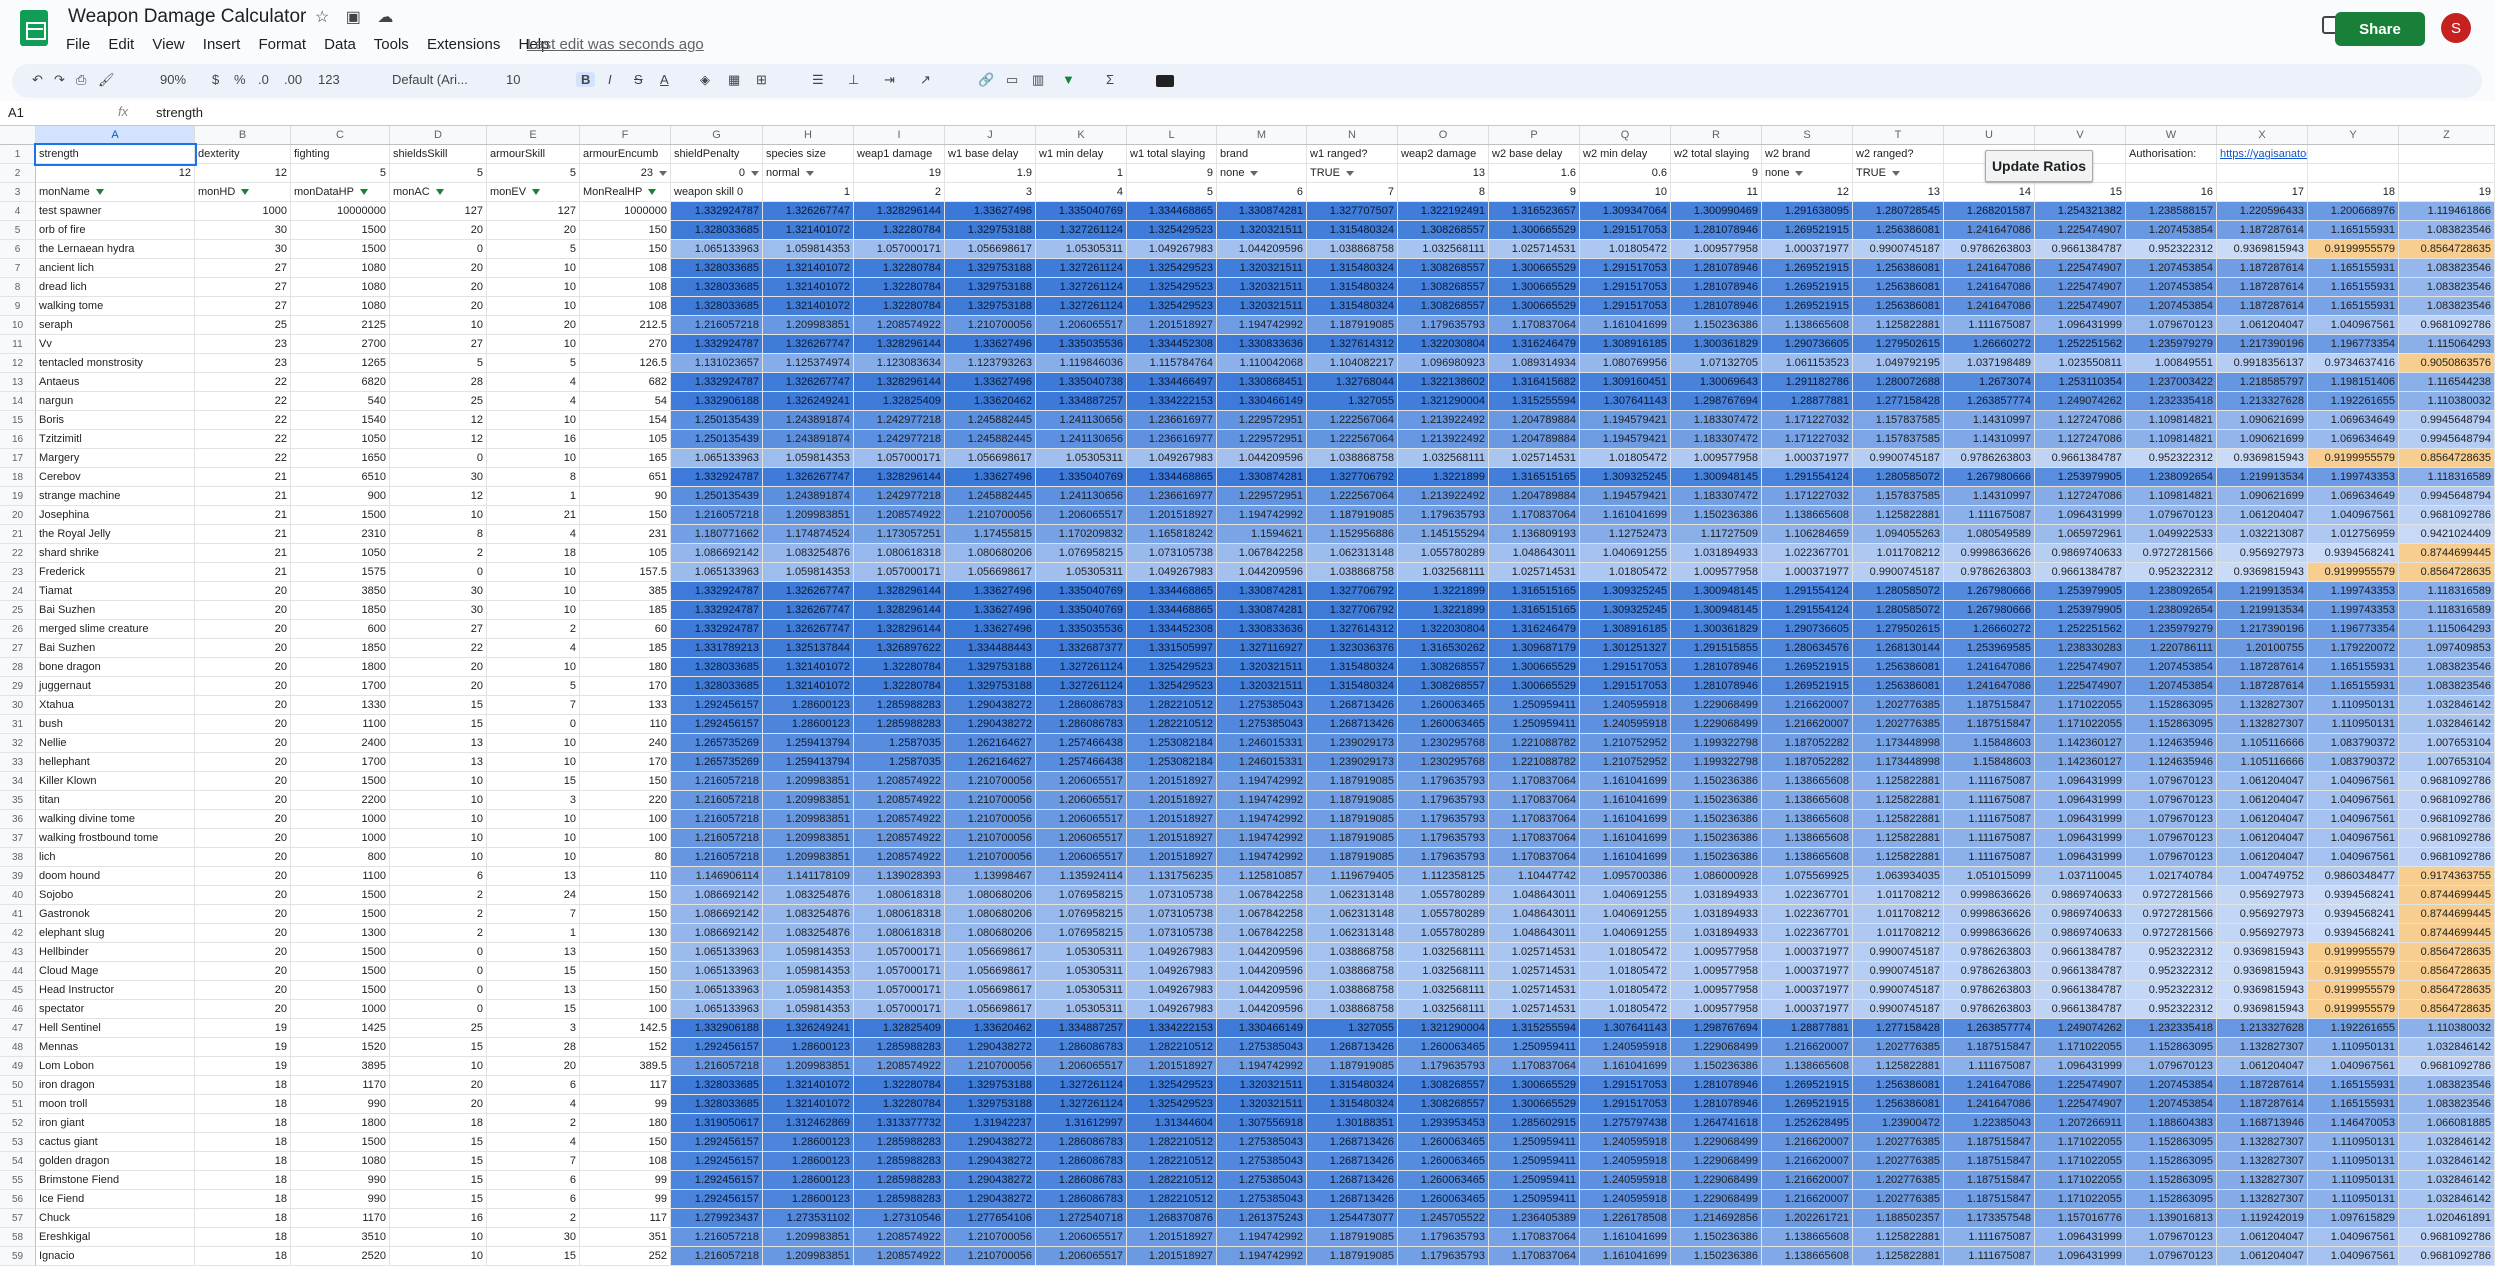 The width and height of the screenshot is (2495, 1268). I want to click on ratio-cell: 1.250135439, so click(717, 420).